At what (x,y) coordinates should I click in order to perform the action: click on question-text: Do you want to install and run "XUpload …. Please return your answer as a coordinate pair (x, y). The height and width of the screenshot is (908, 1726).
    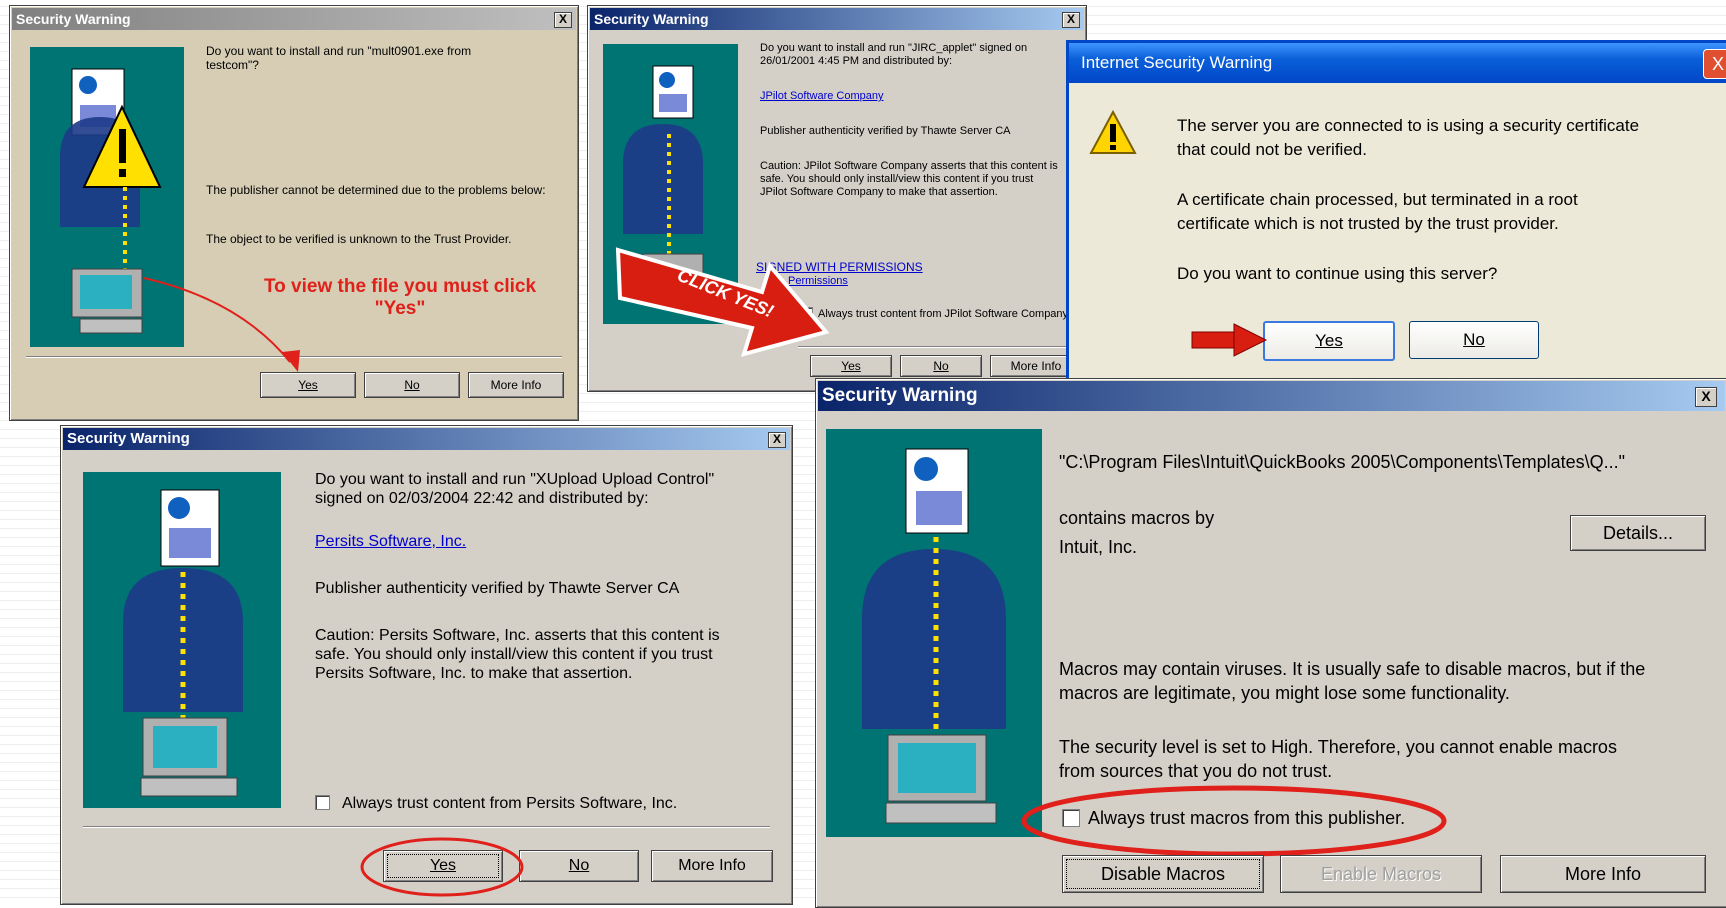
    Looking at the image, I should click on (515, 479).